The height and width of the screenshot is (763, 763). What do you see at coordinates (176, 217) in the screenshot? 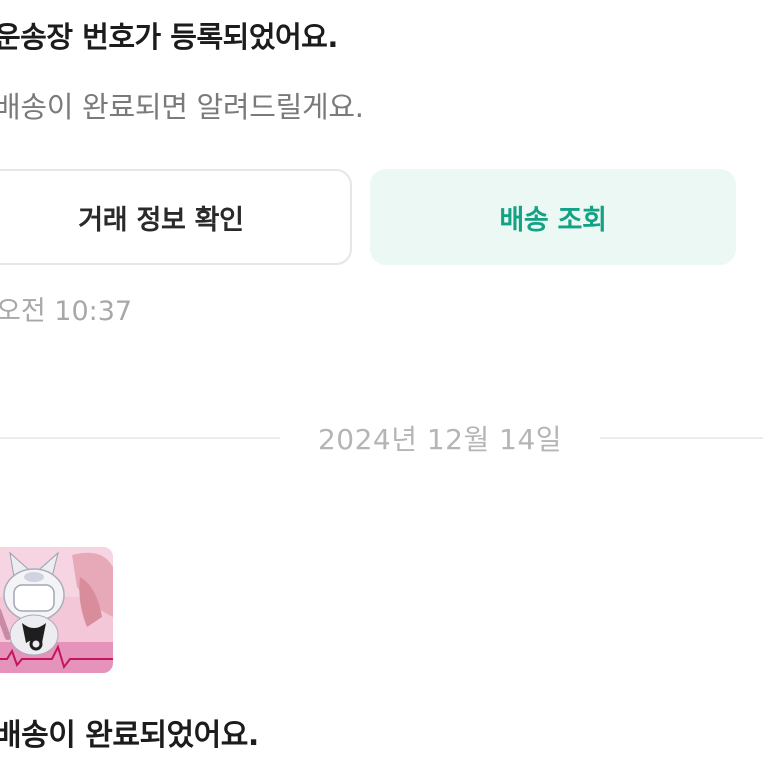
I see `view-transaction-info-button: 거래 정보 확인` at bounding box center [176, 217].